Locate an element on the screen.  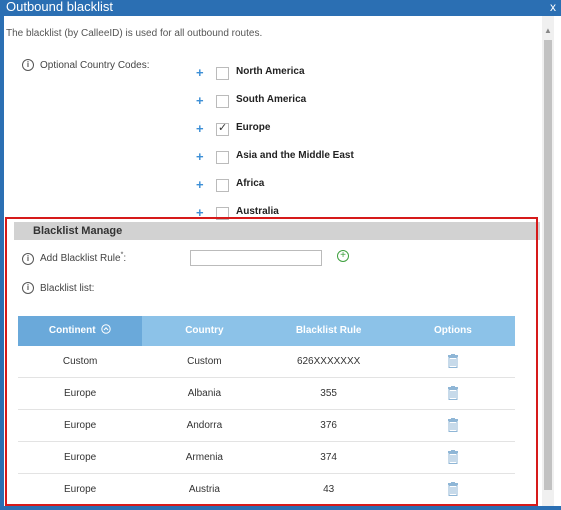
region-name: Australia is located at coordinates (257, 211).